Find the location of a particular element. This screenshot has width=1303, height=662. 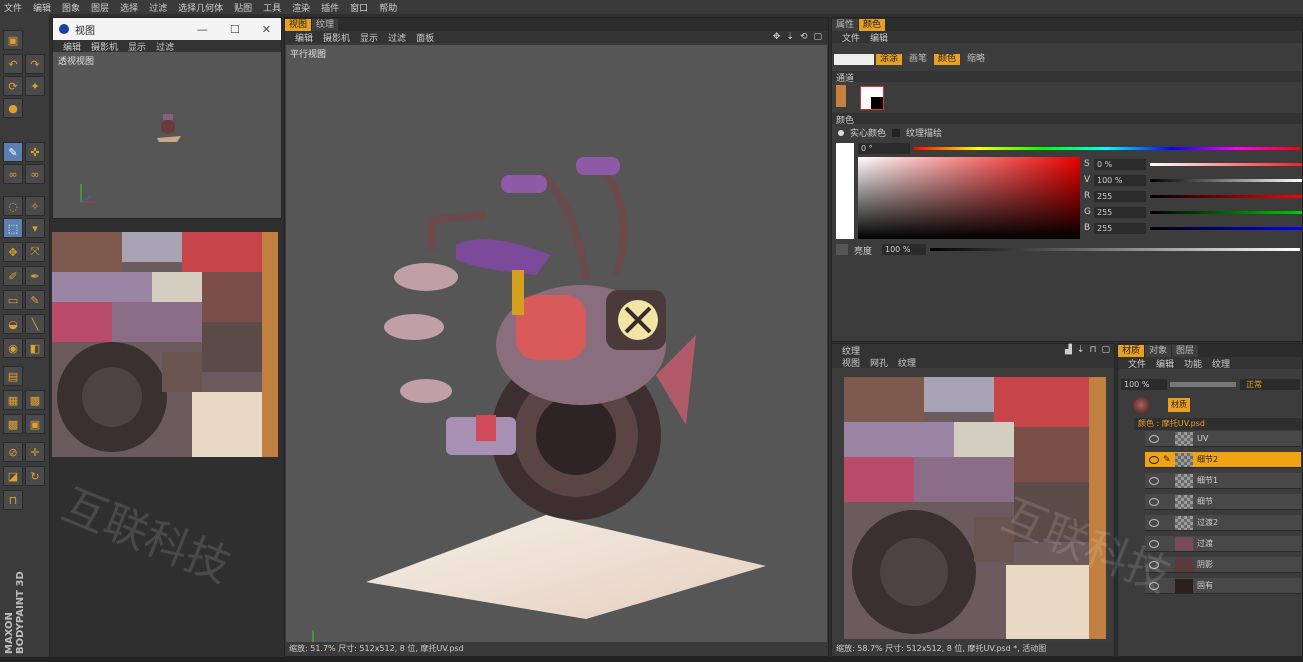

brush-lock-icon: ✎ is located at coordinates (1167, 460).